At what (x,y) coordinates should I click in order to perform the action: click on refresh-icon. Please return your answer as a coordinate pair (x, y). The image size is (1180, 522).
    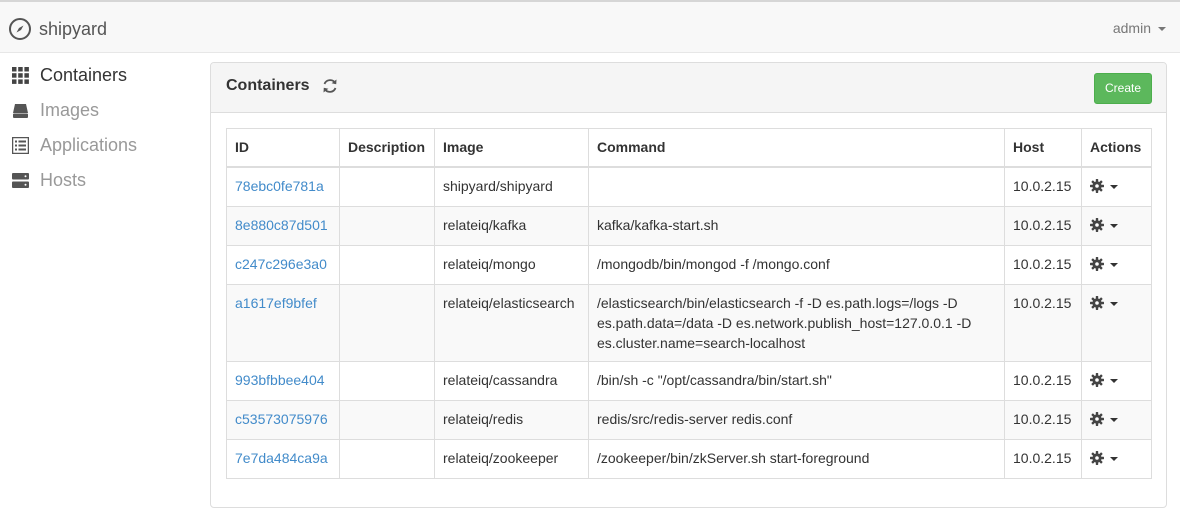
    Looking at the image, I should click on (330, 86).